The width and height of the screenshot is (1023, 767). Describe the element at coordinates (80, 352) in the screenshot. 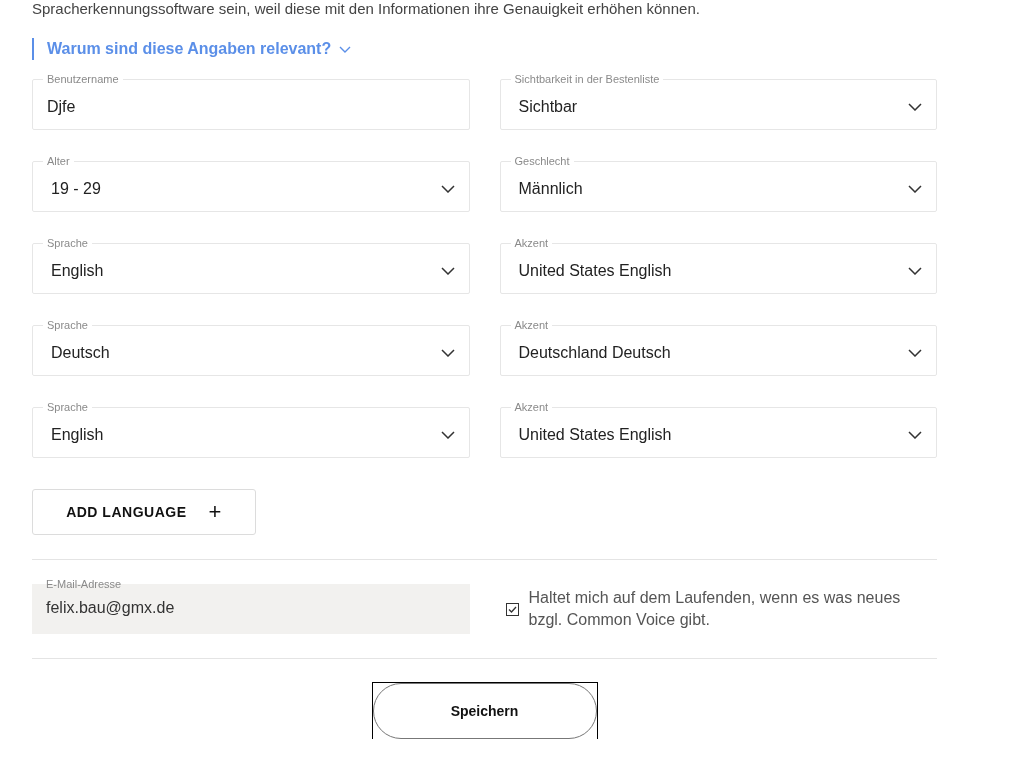

I see `field-value: Deutsch` at that location.